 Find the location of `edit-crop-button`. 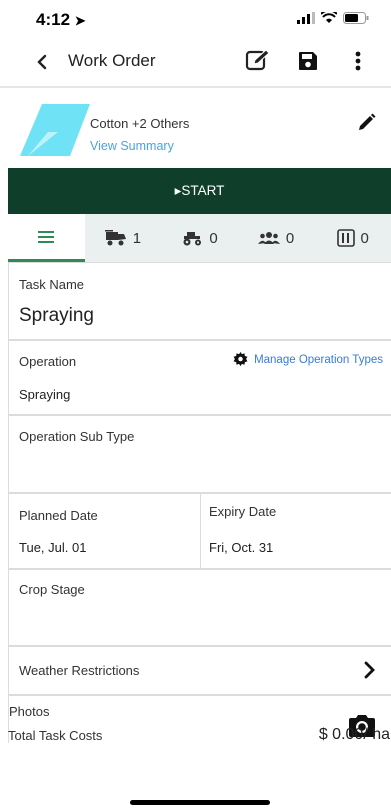

edit-crop-button is located at coordinates (366, 123).